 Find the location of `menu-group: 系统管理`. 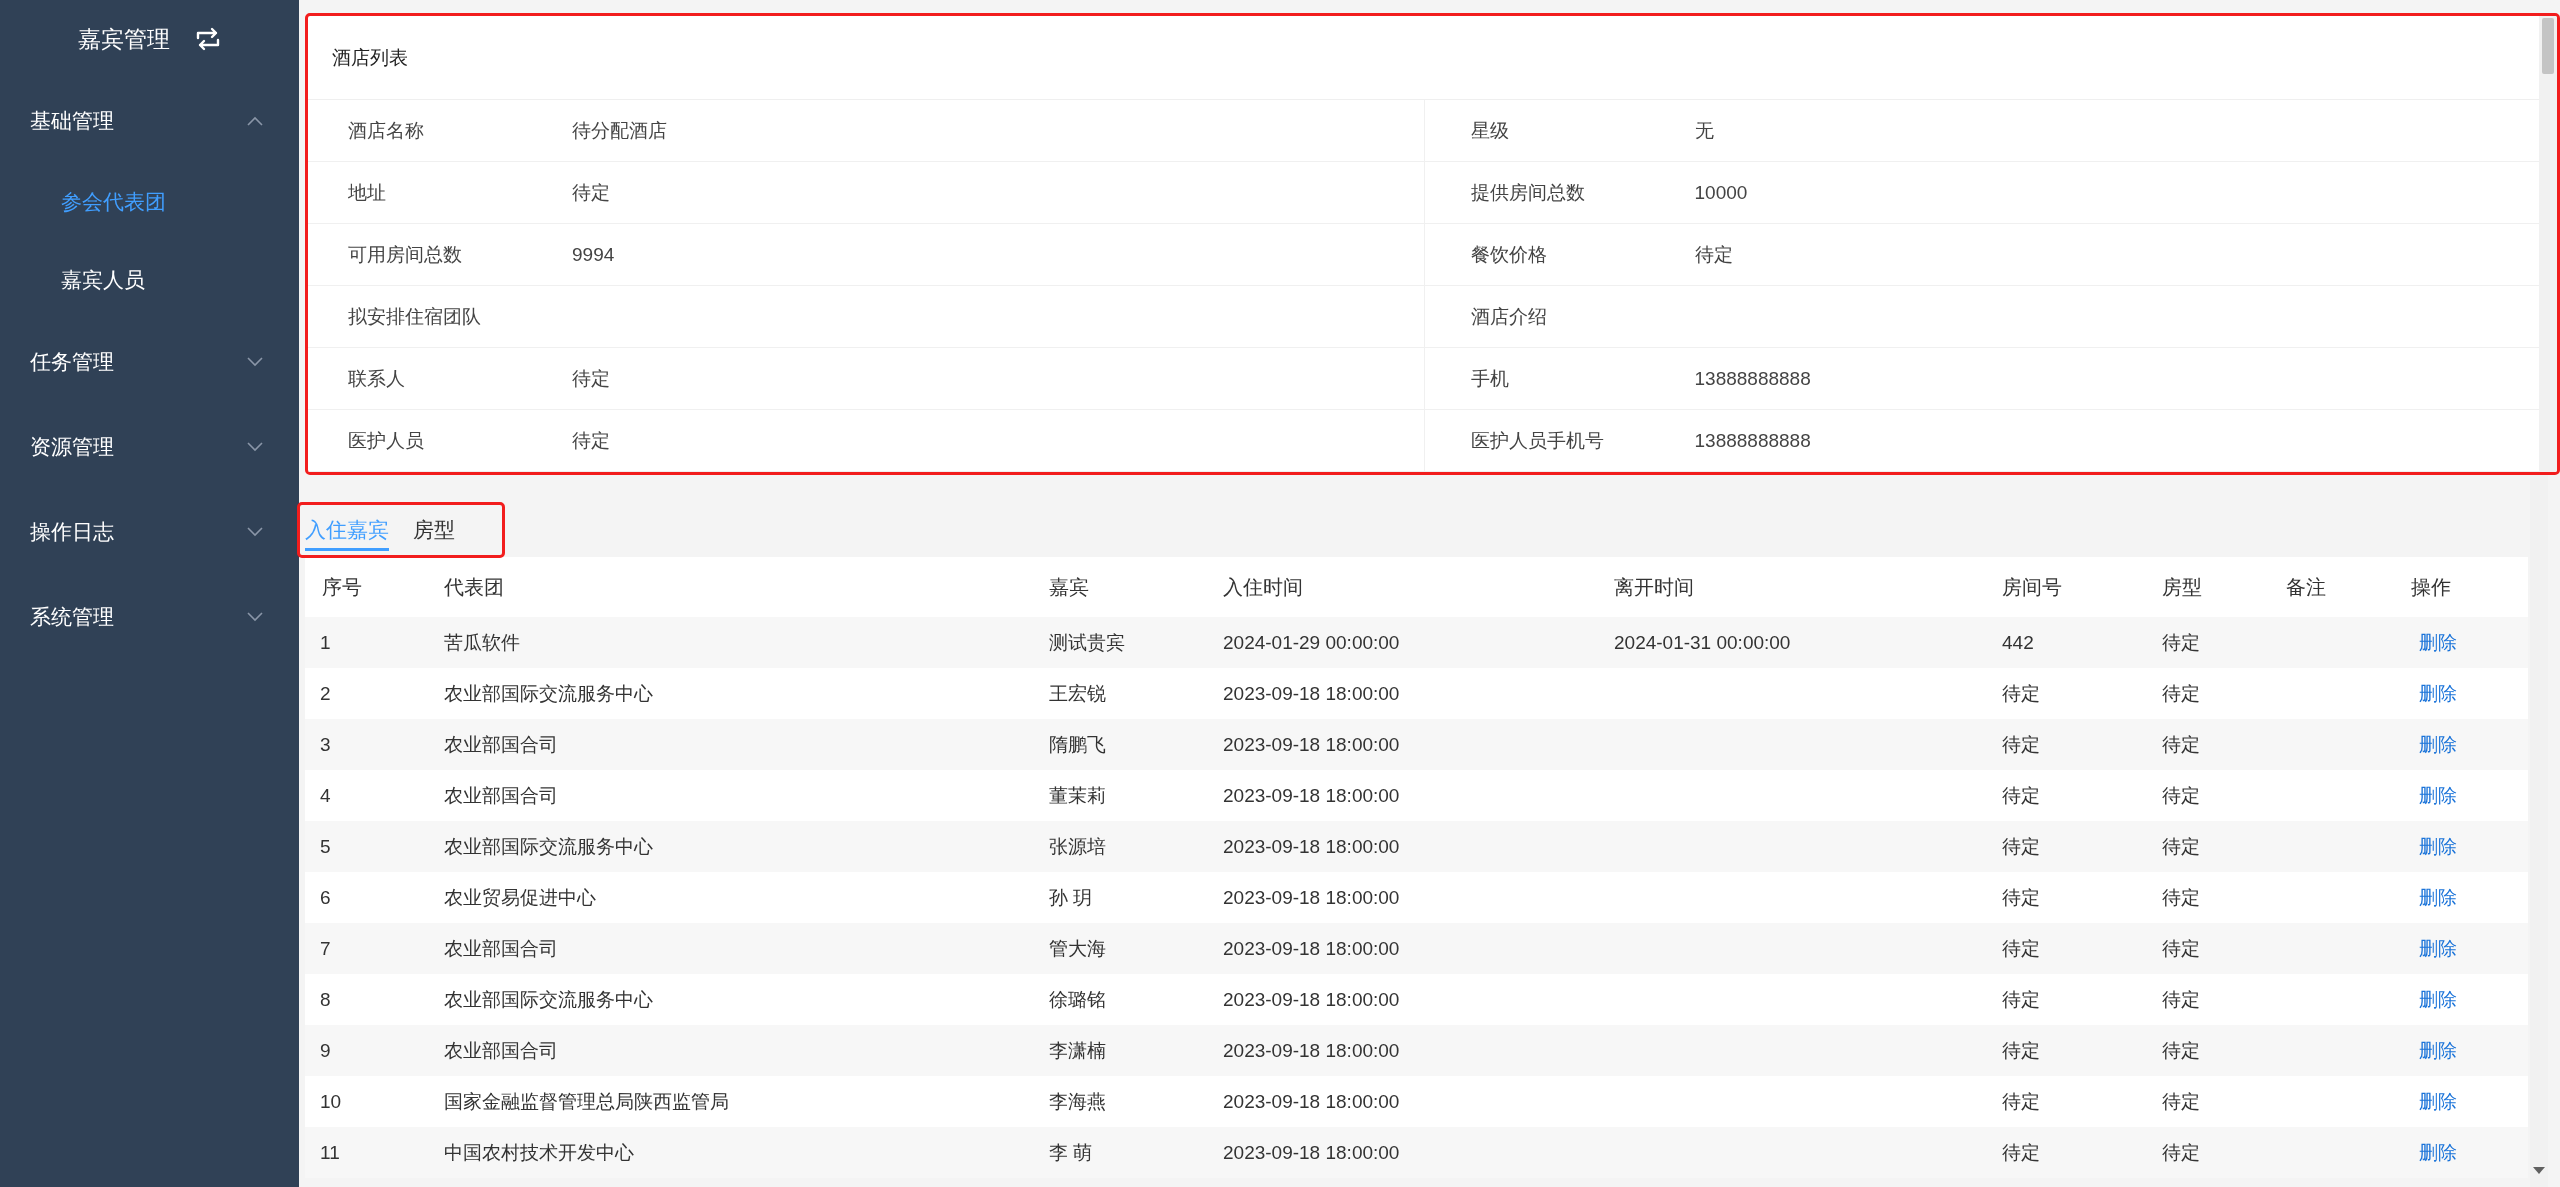

menu-group: 系统管理 is located at coordinates (149, 616).